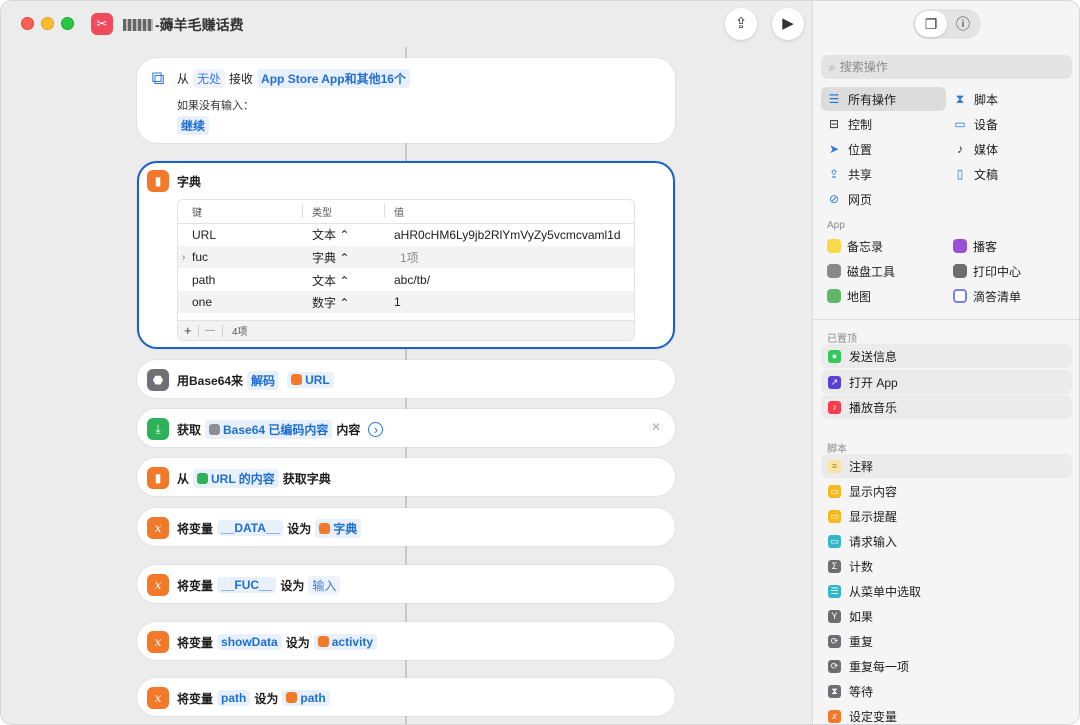  I want to click on app-print-center: 打印中心, so click(1009, 271).